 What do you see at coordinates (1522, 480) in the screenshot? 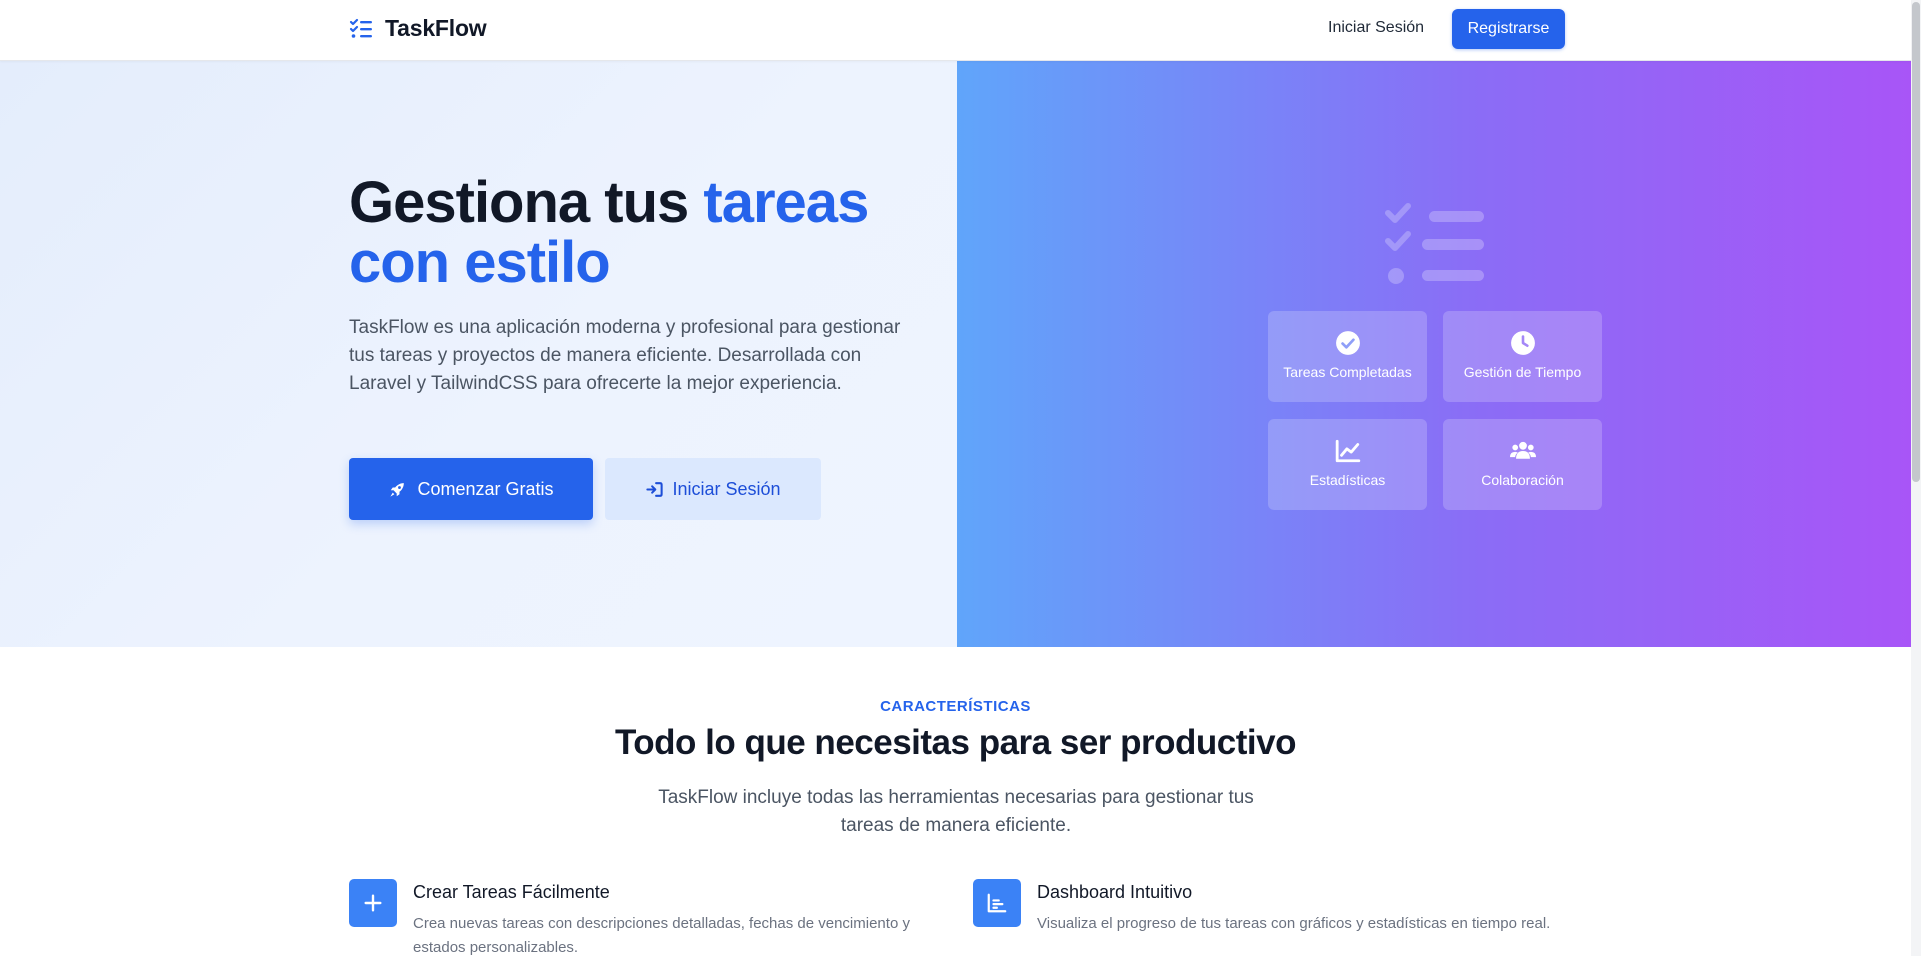
I see `showcase-card-label: Colaboración` at bounding box center [1522, 480].